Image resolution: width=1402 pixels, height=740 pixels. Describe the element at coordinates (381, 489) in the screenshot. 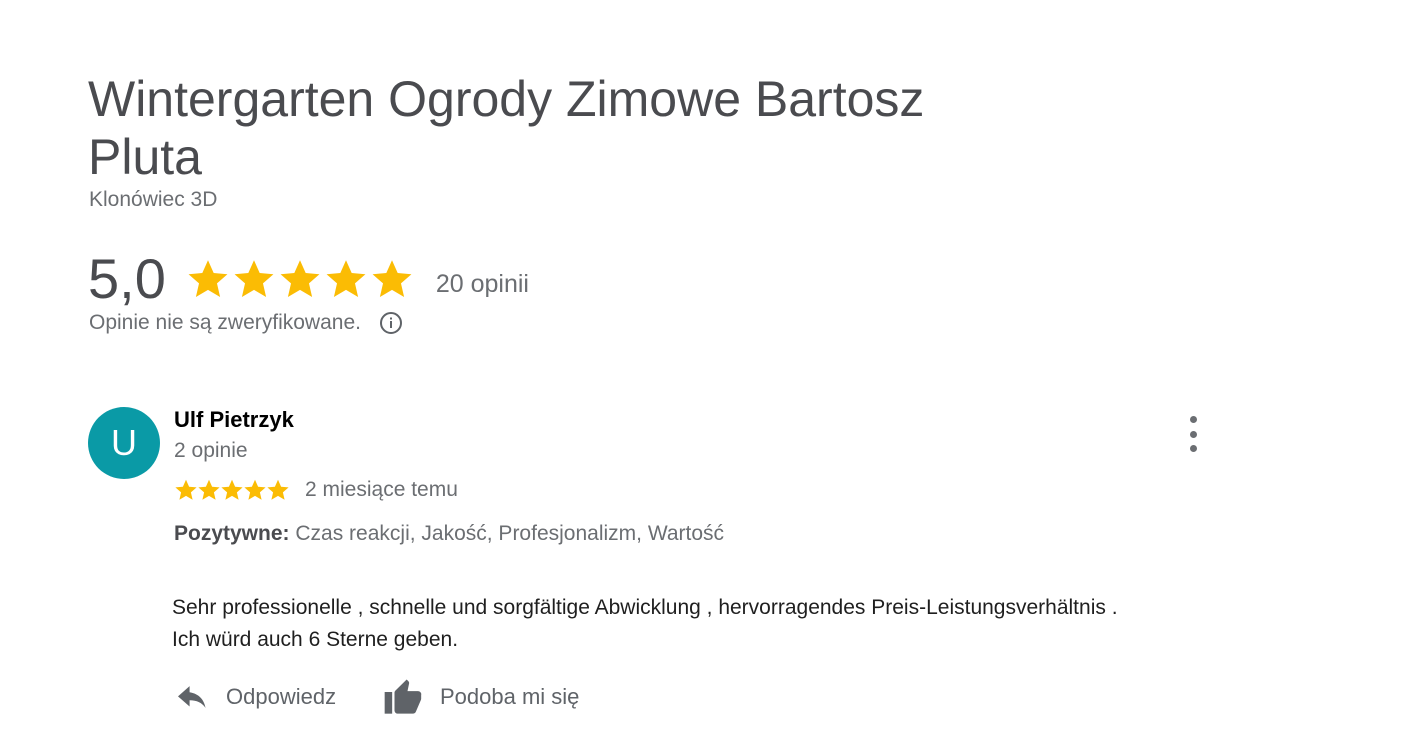

I see `review-date: 2 miesiące temu` at that location.